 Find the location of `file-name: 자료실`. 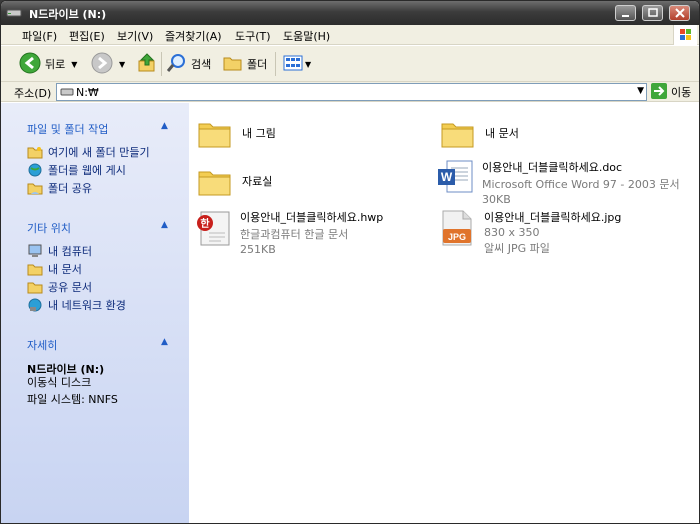

file-name: 자료실 is located at coordinates (257, 181).